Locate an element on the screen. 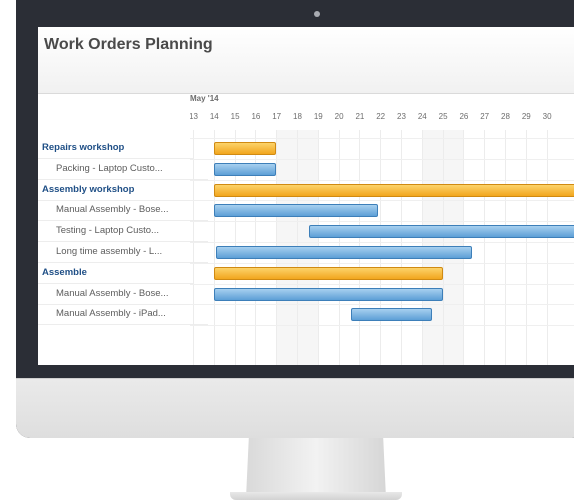 The image size is (574, 504). day-label: 14 is located at coordinates (214, 116).